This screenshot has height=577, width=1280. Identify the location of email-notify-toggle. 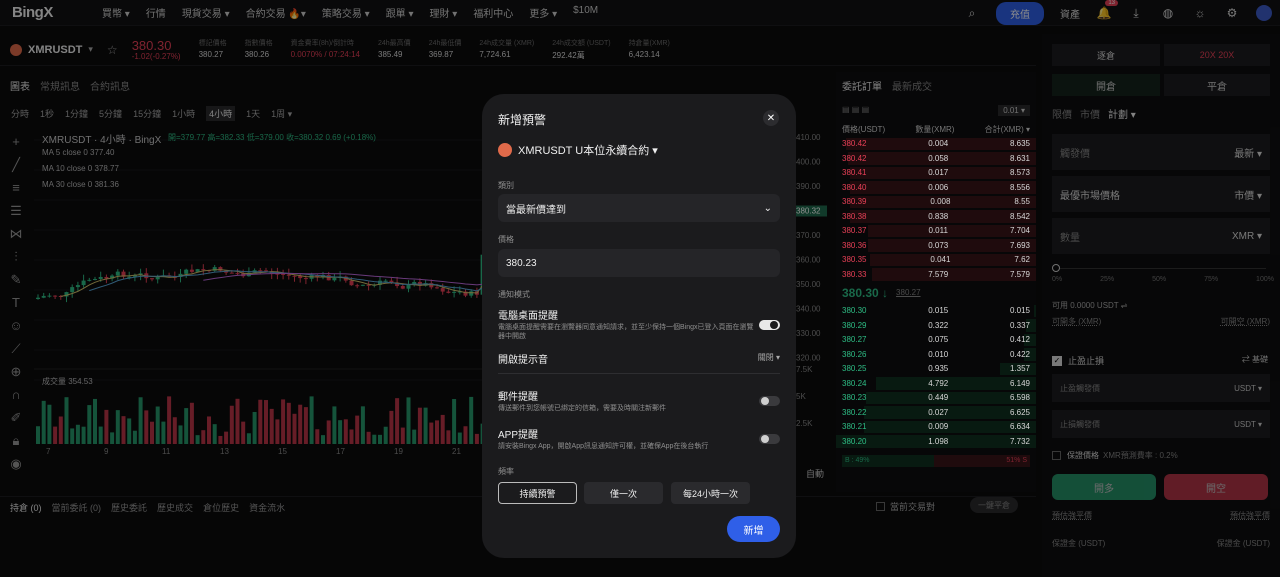
(769, 401).